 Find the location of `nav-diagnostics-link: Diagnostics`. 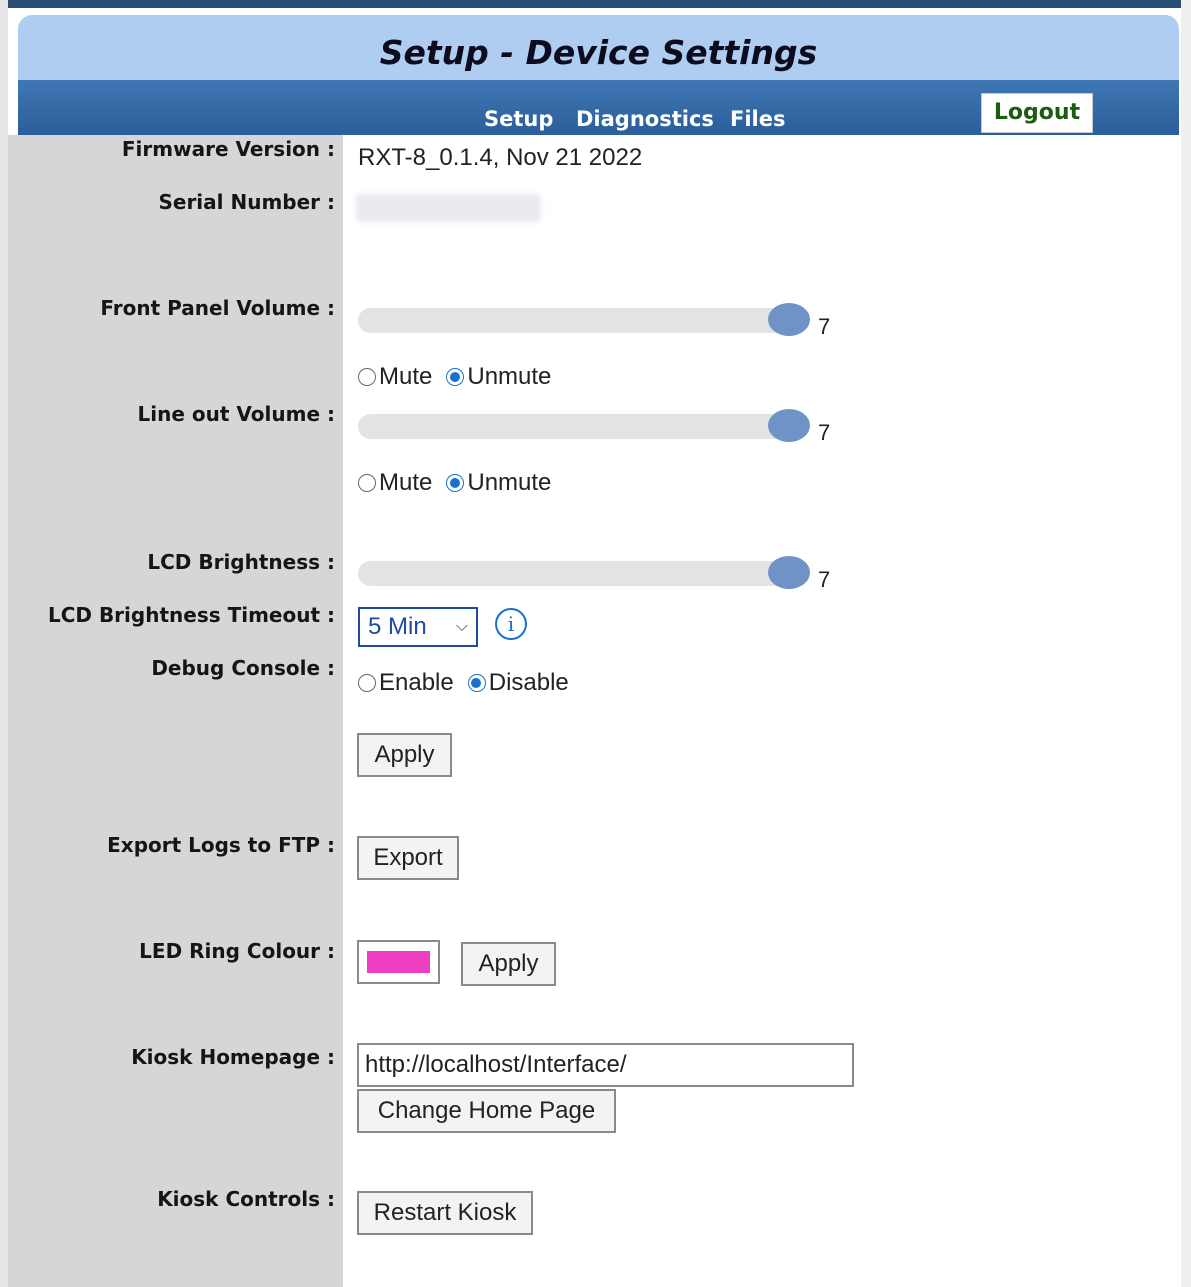

nav-diagnostics-link: Diagnostics is located at coordinates (645, 119).